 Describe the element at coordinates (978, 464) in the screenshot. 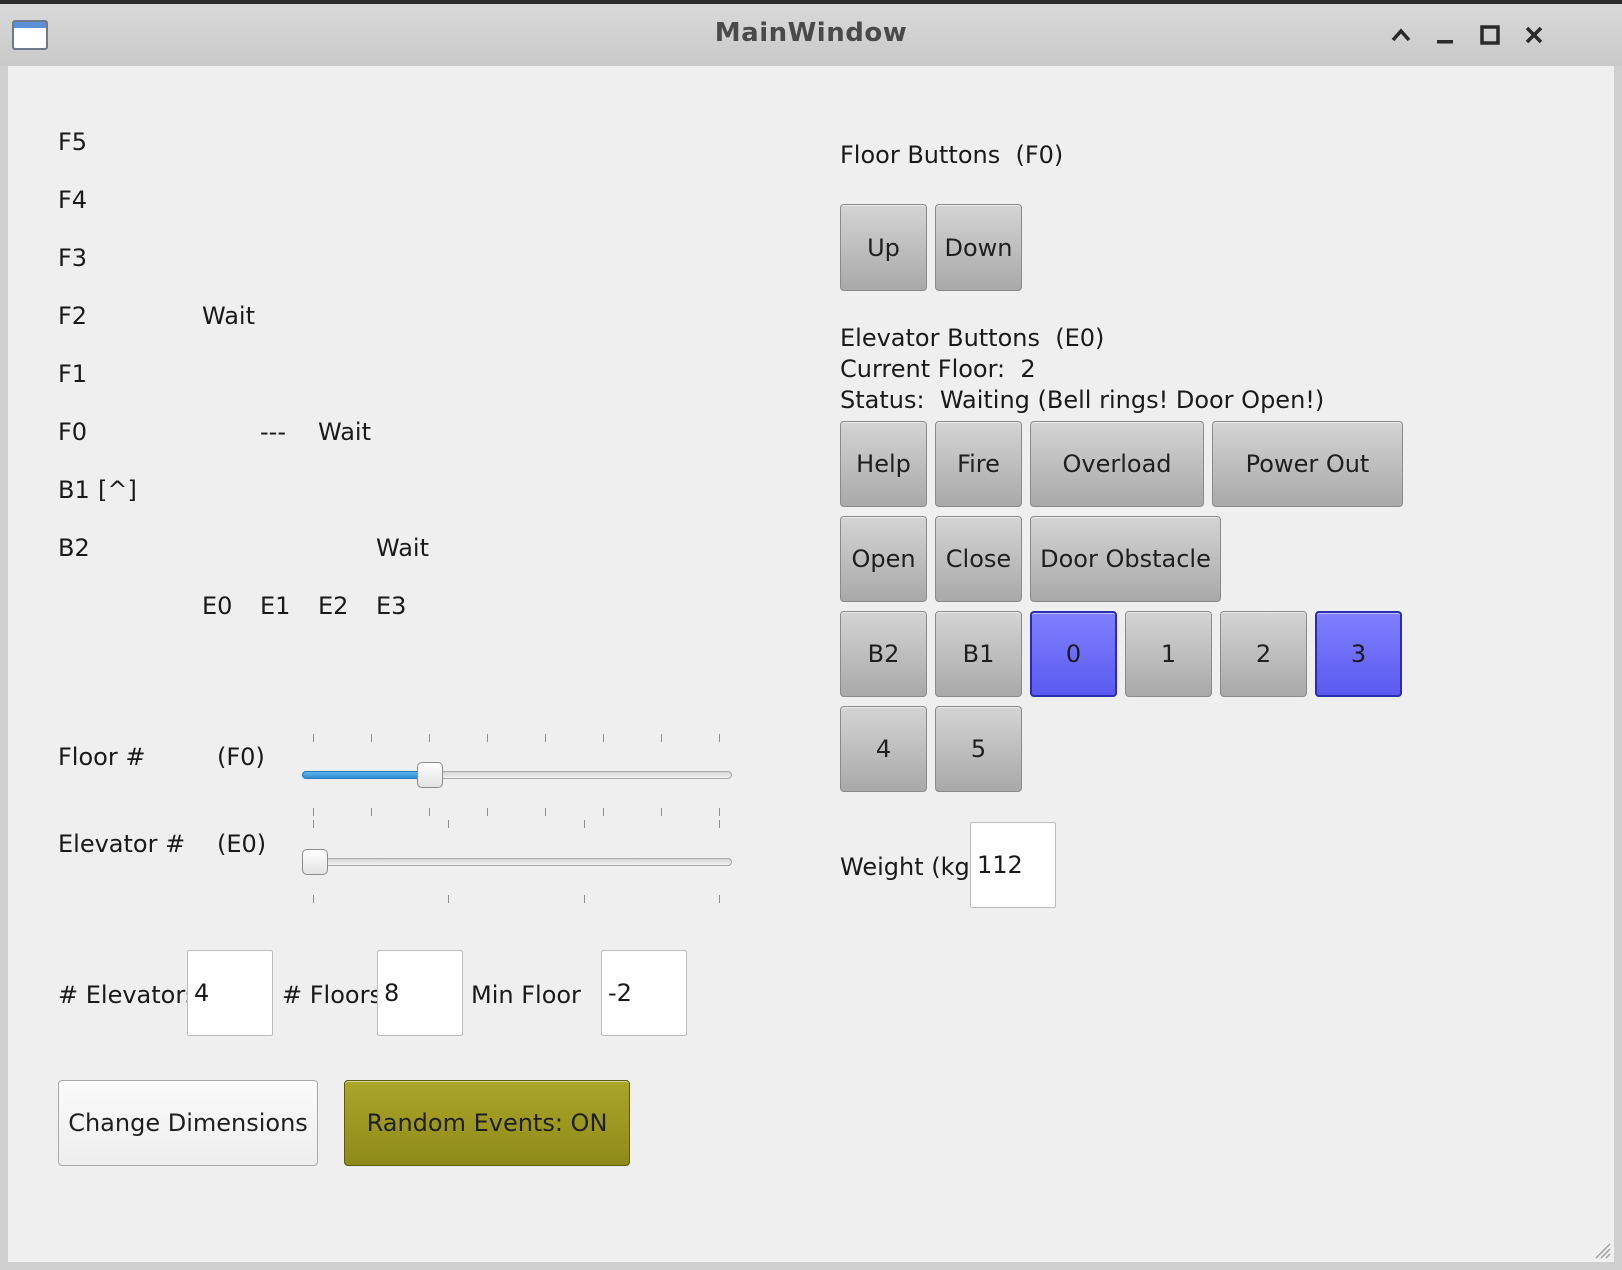

I see `fire-button: Fire` at that location.